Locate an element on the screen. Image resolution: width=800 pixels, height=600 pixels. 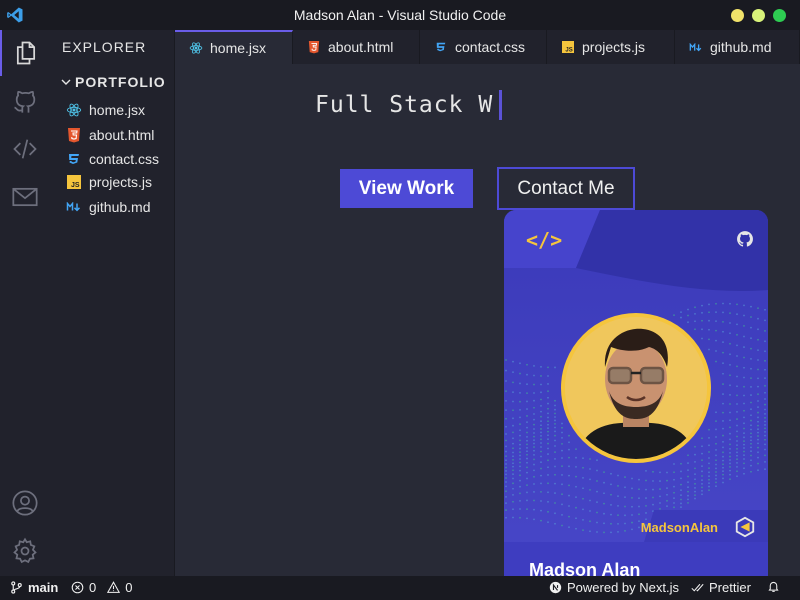
code-icon is located at coordinates (25, 149).